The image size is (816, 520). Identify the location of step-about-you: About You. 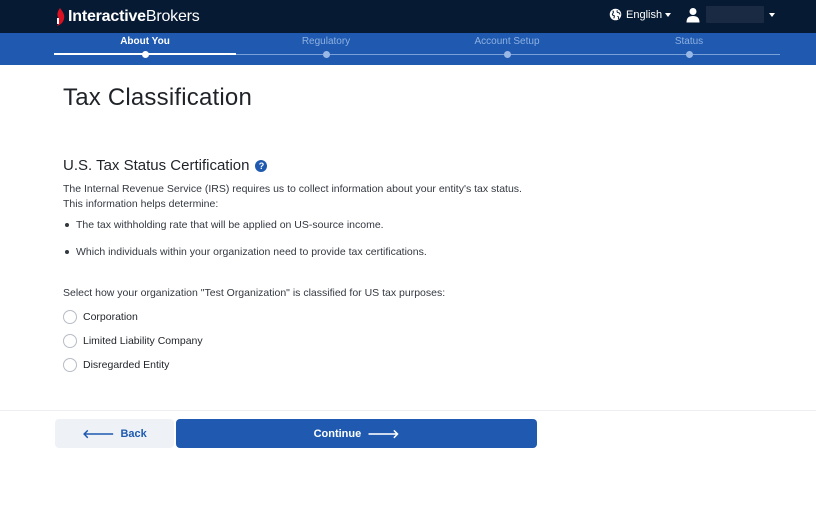
(145, 41).